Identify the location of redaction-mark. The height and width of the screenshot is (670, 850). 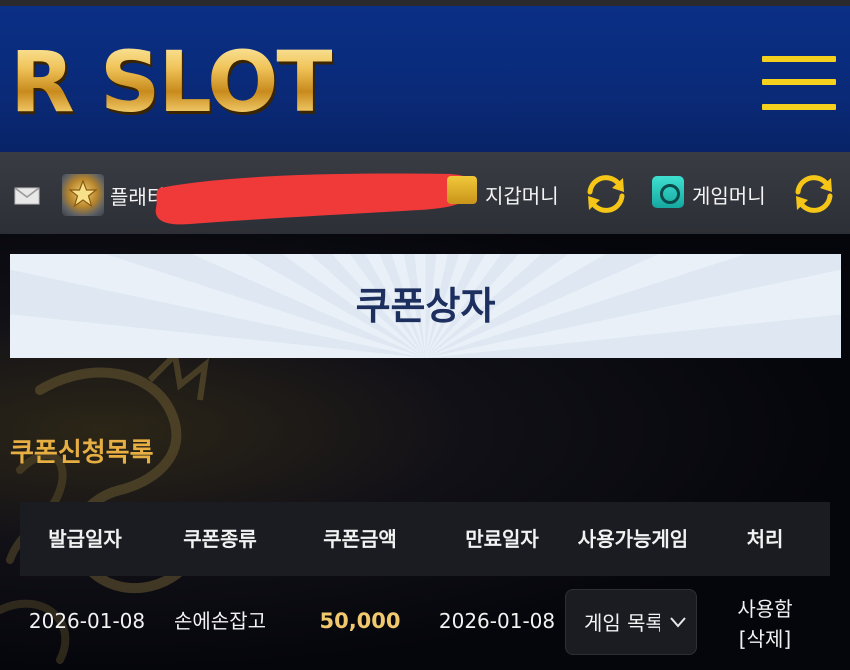
(314, 199).